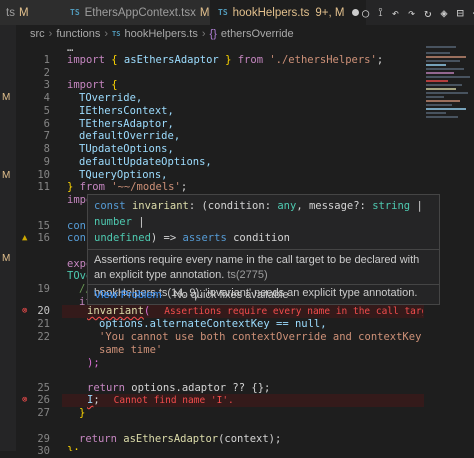 This screenshot has height=458, width=474. What do you see at coordinates (93, 363) in the screenshot?
I see `code-line: );` at bounding box center [93, 363].